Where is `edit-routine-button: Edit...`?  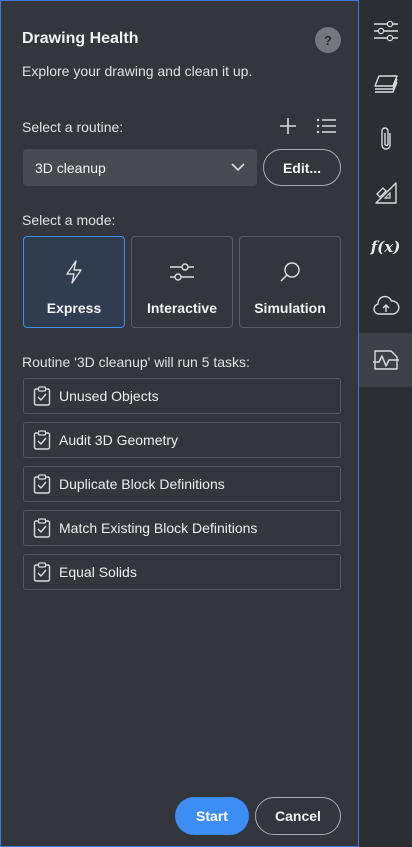 edit-routine-button: Edit... is located at coordinates (302, 167).